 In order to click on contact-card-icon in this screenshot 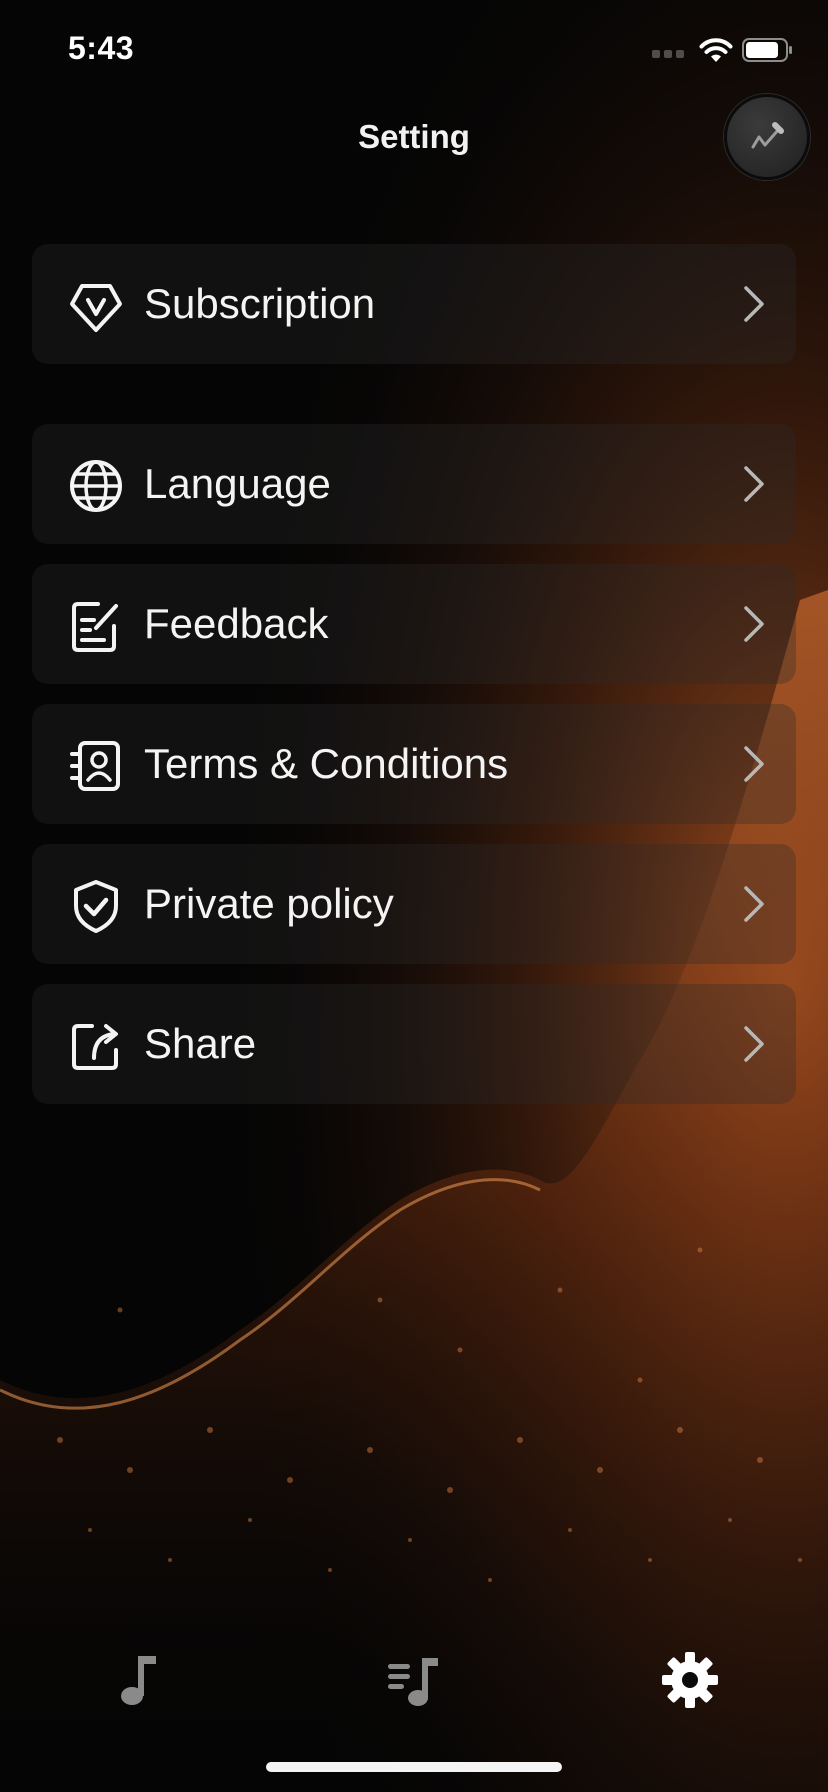, I will do `click(96, 766)`.